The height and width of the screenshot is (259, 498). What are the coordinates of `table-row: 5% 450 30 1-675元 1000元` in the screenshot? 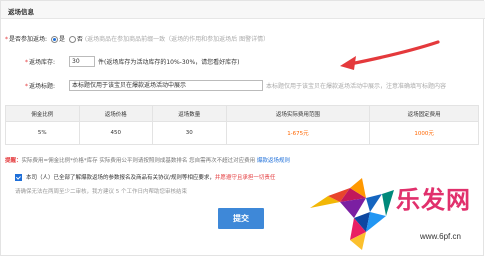 It's located at (242, 133).